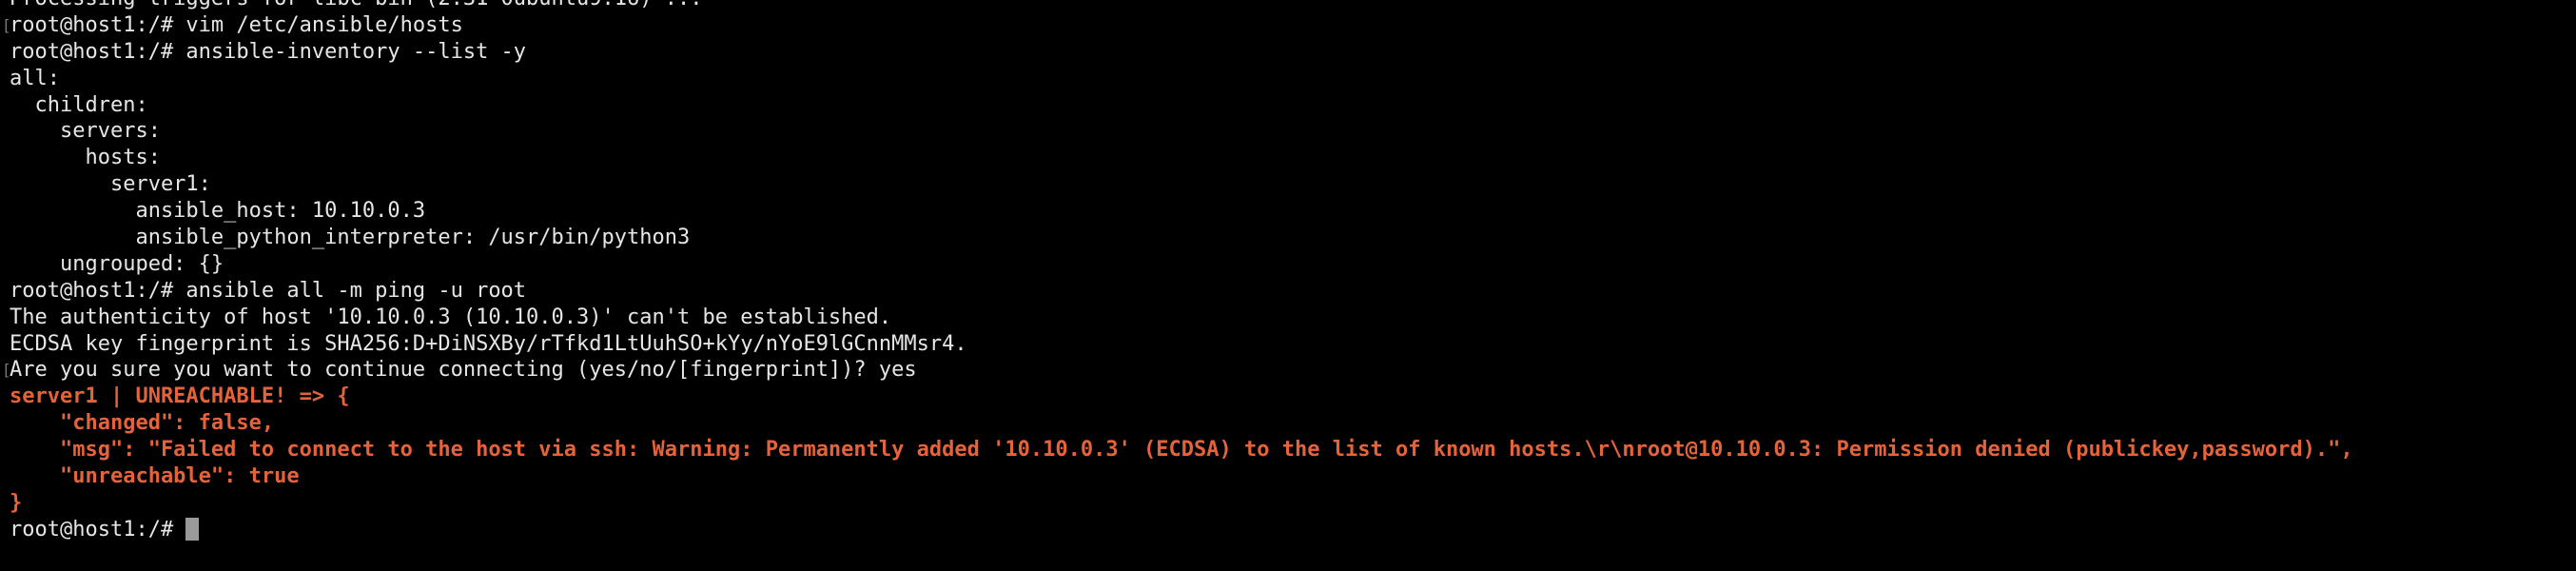  I want to click on terminal-line: all:, so click(35, 78).